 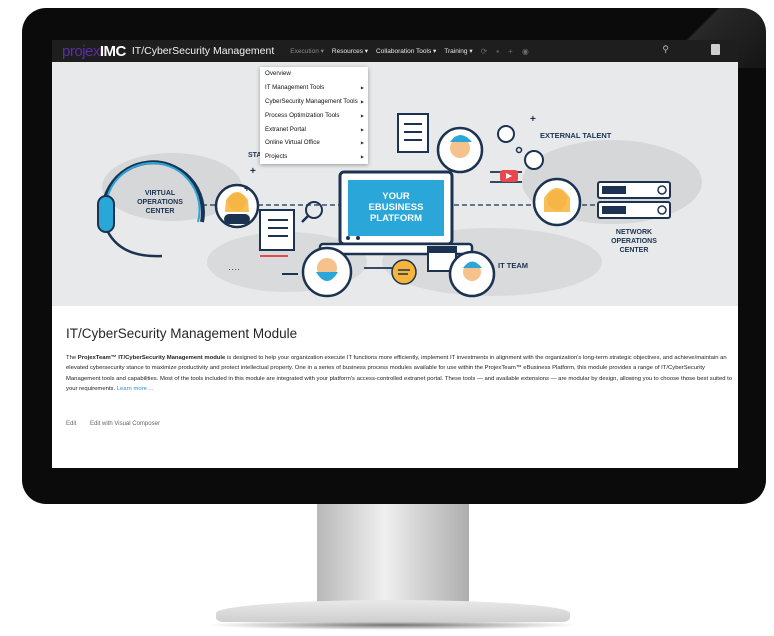 I want to click on it-team-label: IT TEAM, so click(x=513, y=265).